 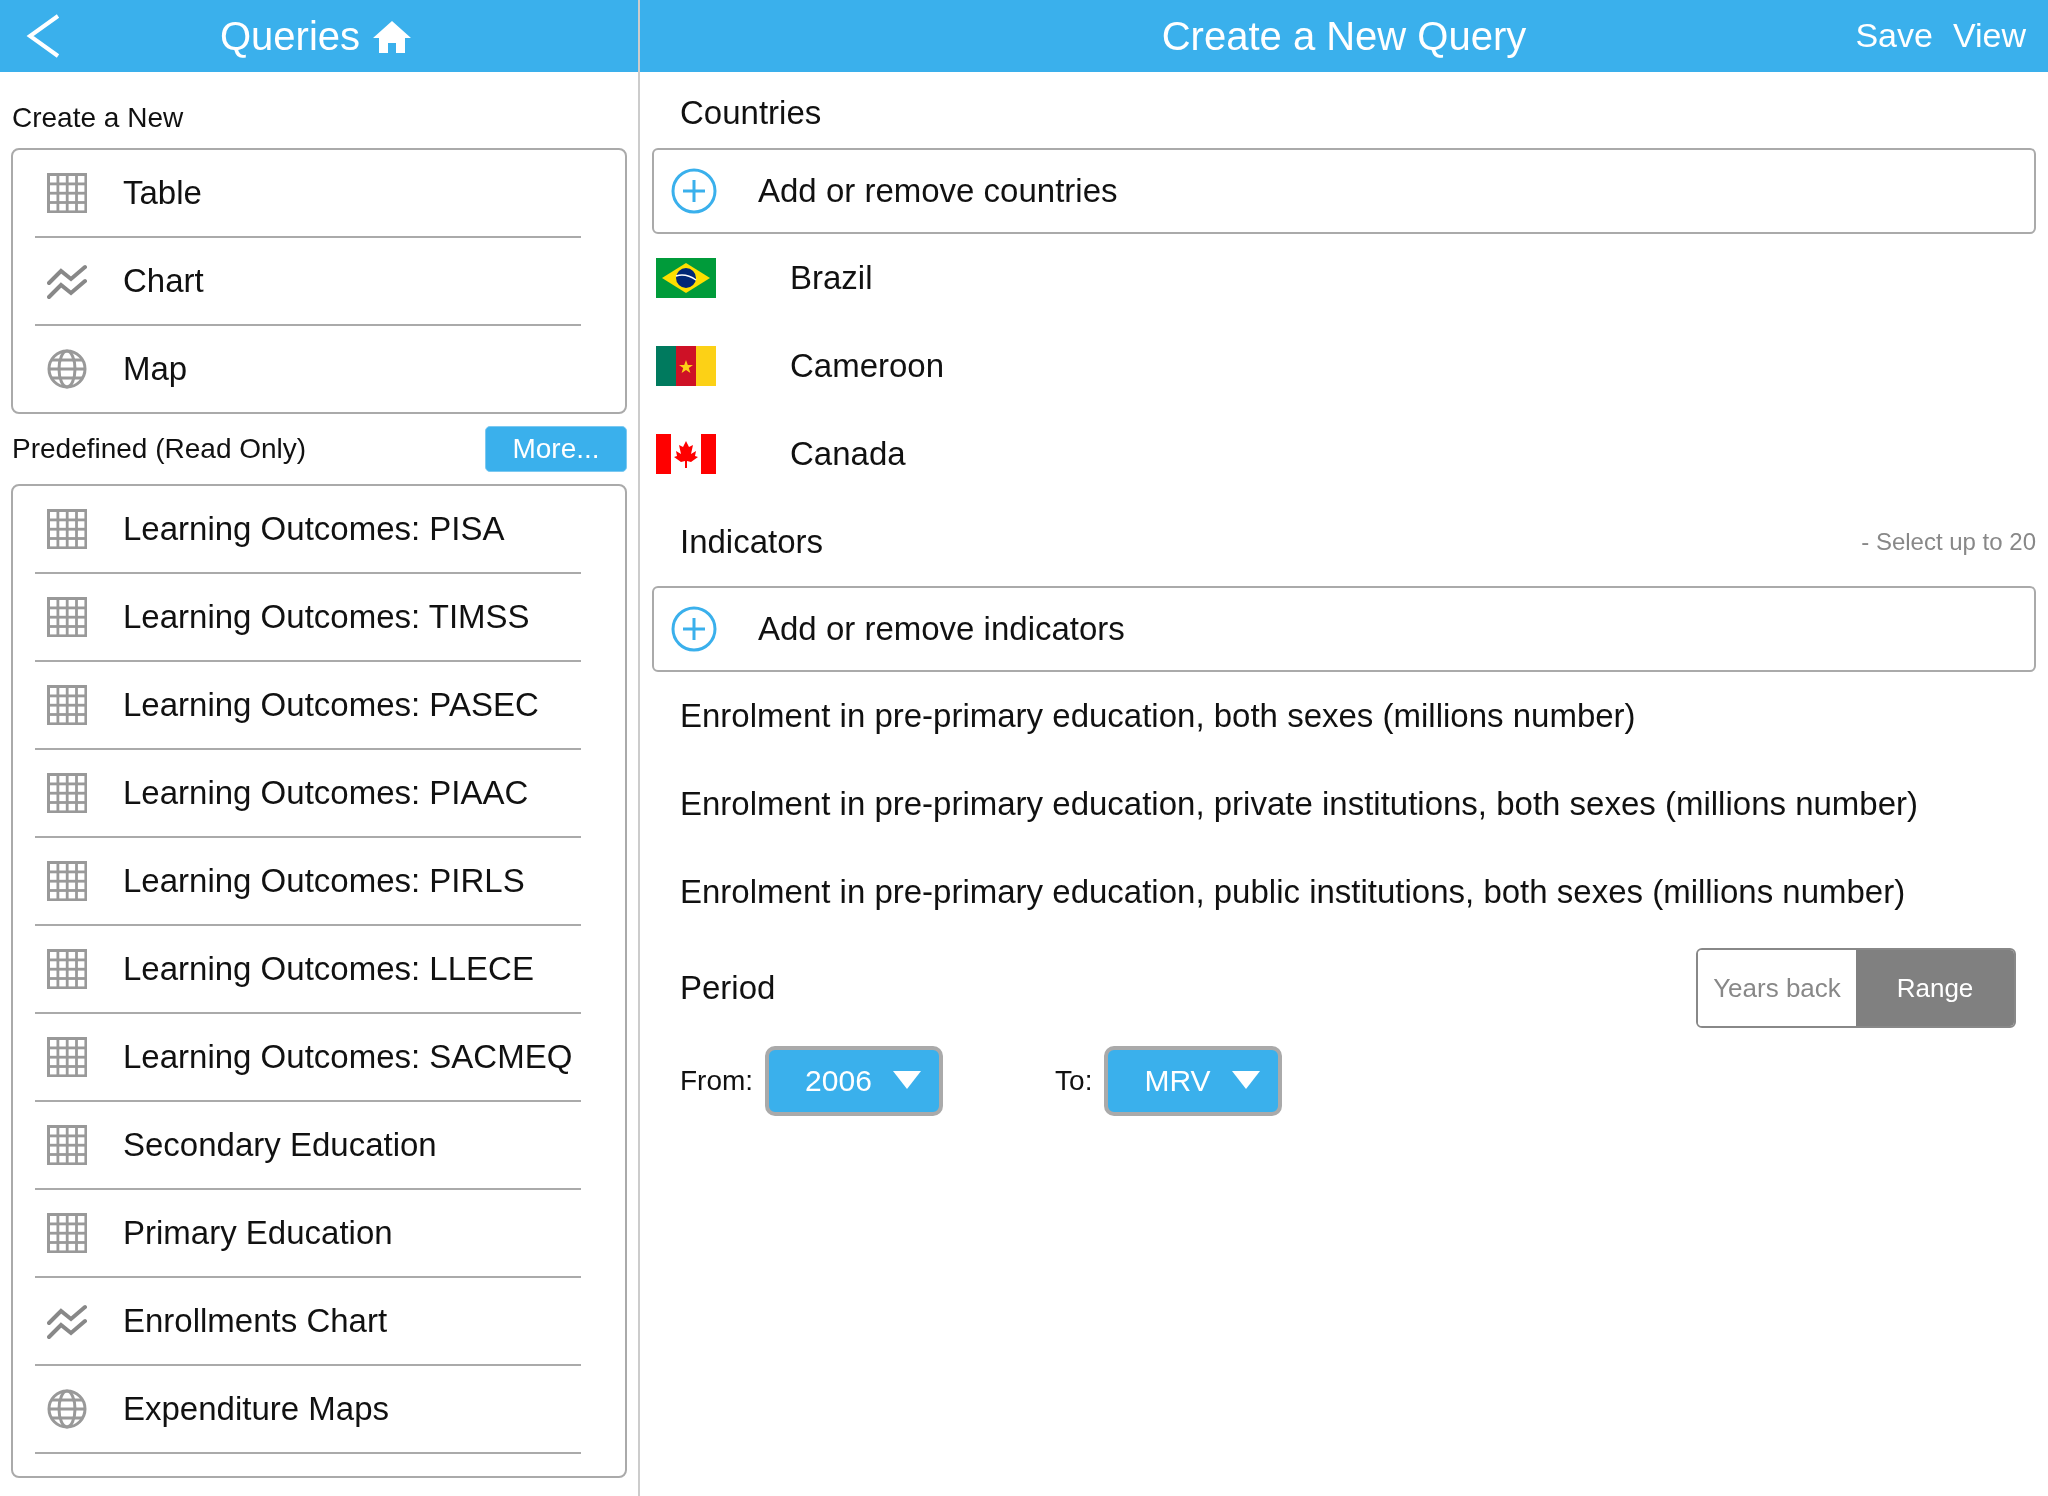 I want to click on list-item: Learning Outcomes: PISA, so click(x=308, y=530).